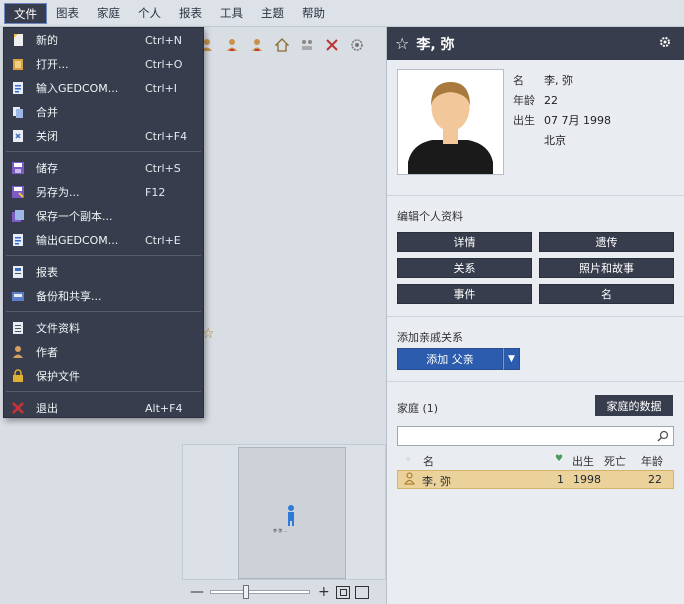 The width and height of the screenshot is (684, 604). I want to click on exit-icon, so click(18, 408).